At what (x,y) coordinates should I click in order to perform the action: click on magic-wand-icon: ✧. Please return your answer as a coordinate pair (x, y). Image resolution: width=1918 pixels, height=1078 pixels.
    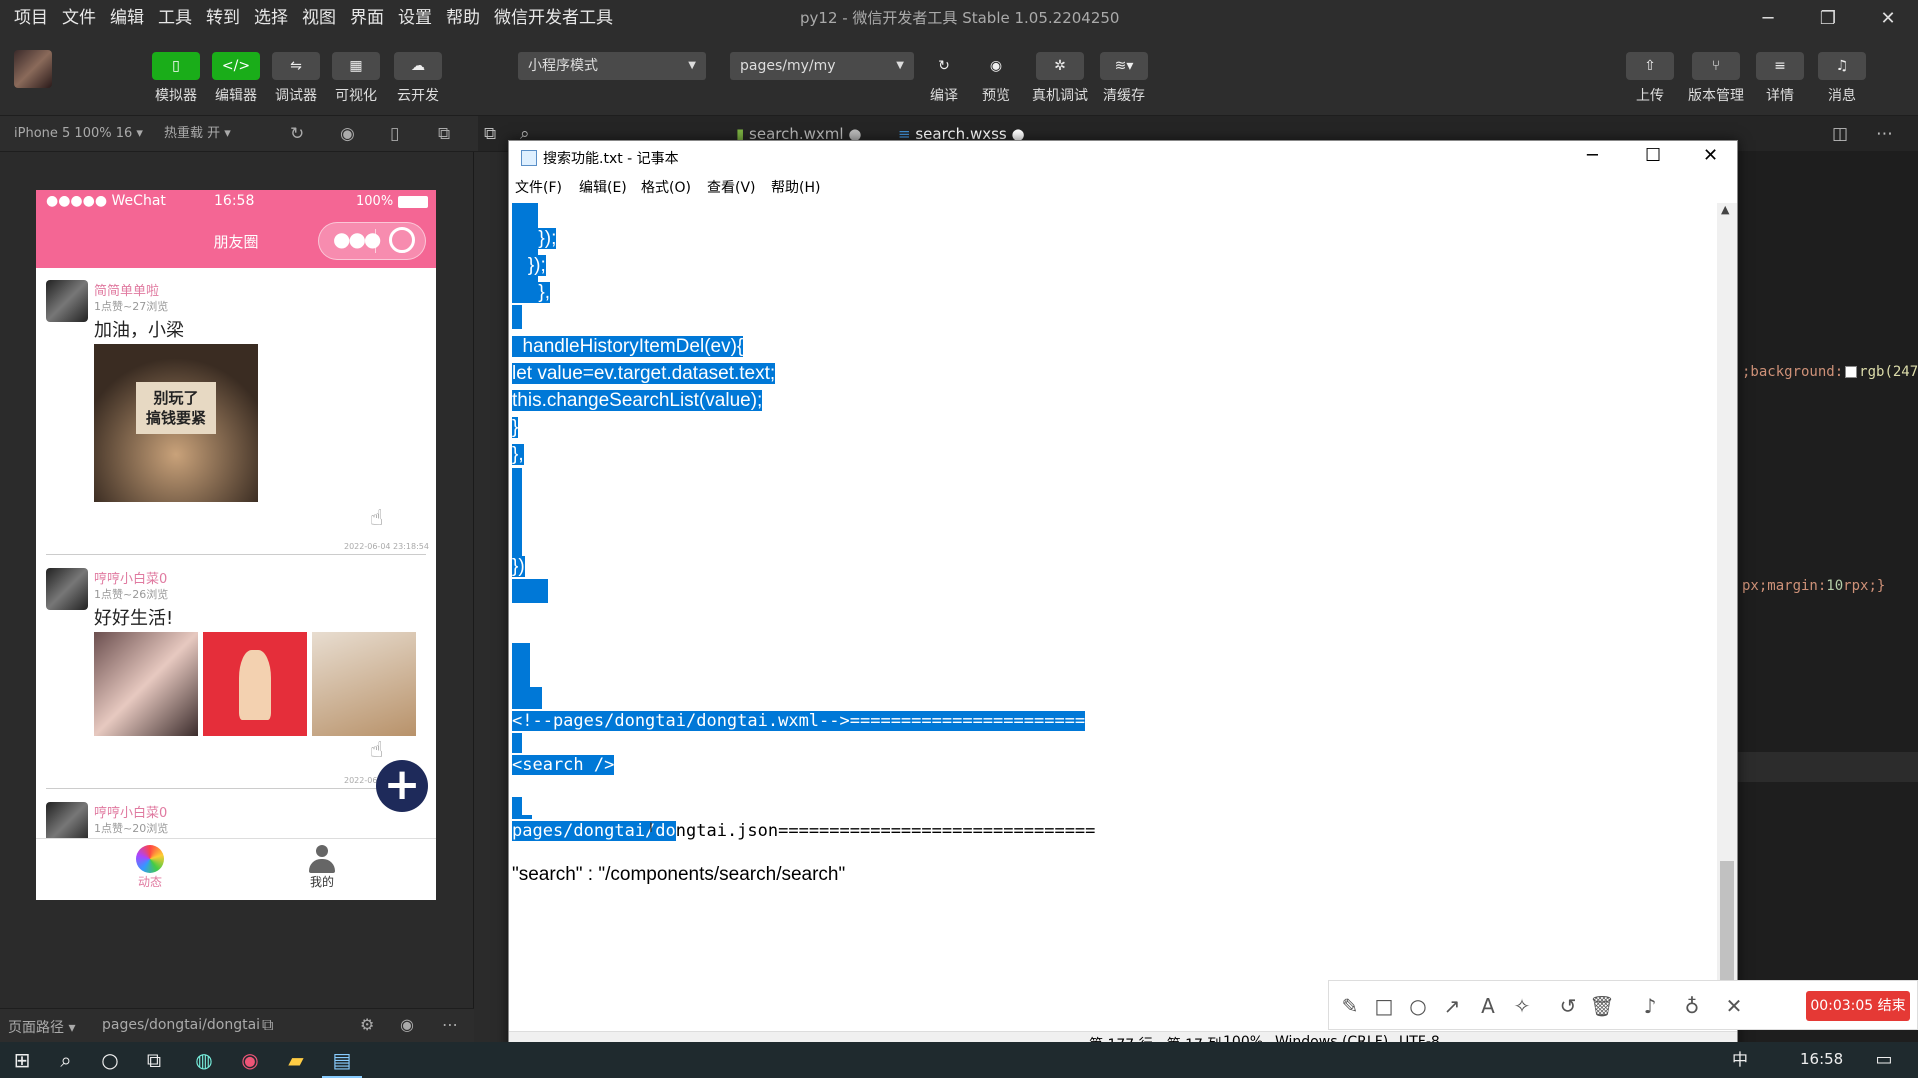
    Looking at the image, I should click on (1522, 1006).